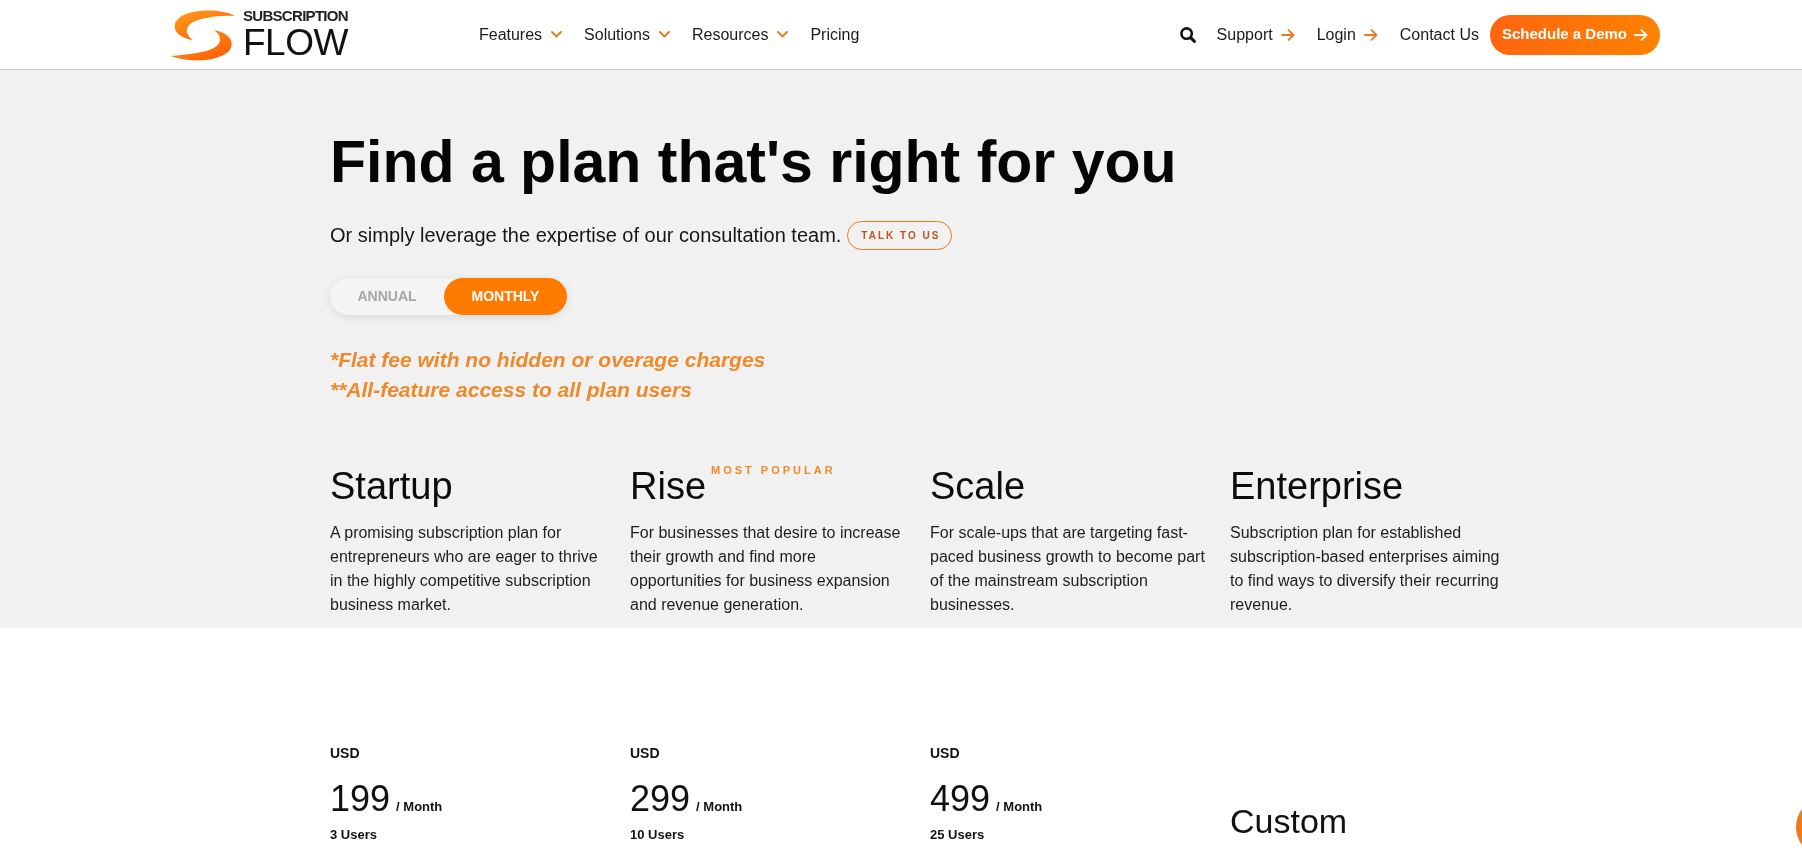  Describe the element at coordinates (586, 235) in the screenshot. I see `intro-text: Or simply leverage the expertise of our consultation team.` at that location.